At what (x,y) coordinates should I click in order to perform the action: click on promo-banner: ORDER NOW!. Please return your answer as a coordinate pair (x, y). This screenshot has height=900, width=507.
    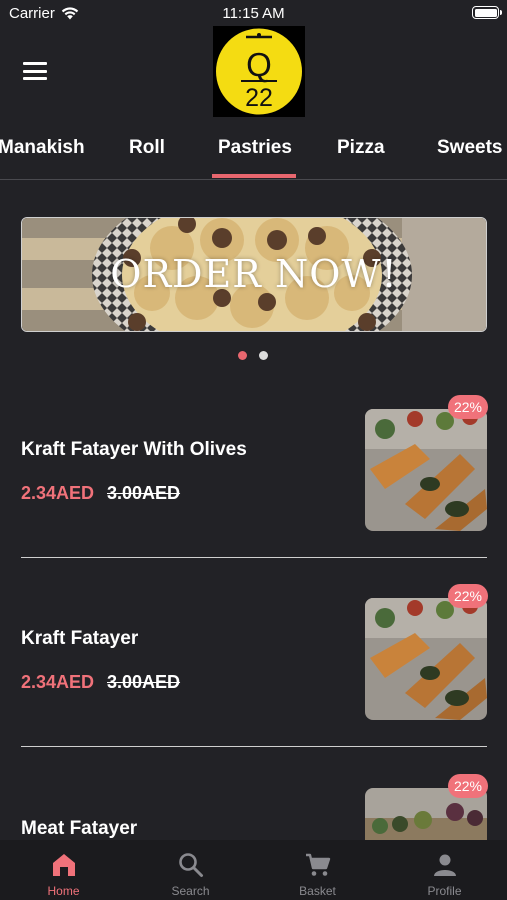
    Looking at the image, I should click on (254, 274).